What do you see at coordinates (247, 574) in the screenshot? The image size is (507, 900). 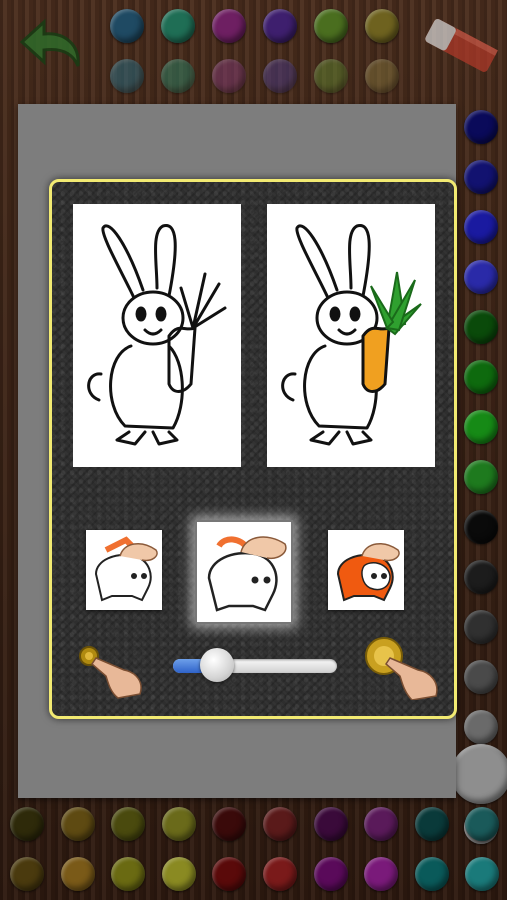 I see `piggy-white-icon` at bounding box center [247, 574].